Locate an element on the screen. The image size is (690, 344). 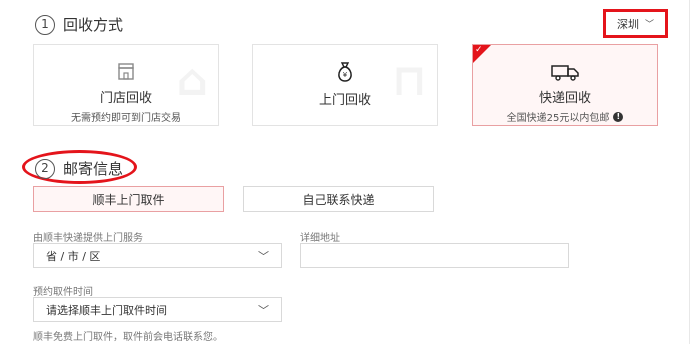
pickup-time-select: 请选择顺丰上门取件时间 ﹀ is located at coordinates (157, 309).